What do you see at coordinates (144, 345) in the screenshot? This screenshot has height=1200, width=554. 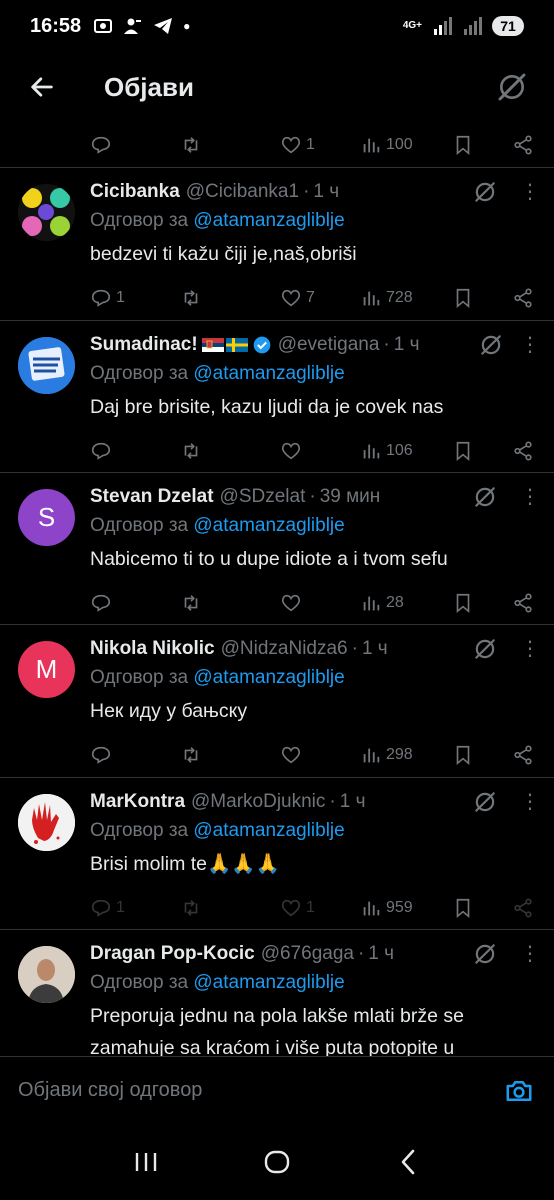 I see `display-name: Sumadinac!` at bounding box center [144, 345].